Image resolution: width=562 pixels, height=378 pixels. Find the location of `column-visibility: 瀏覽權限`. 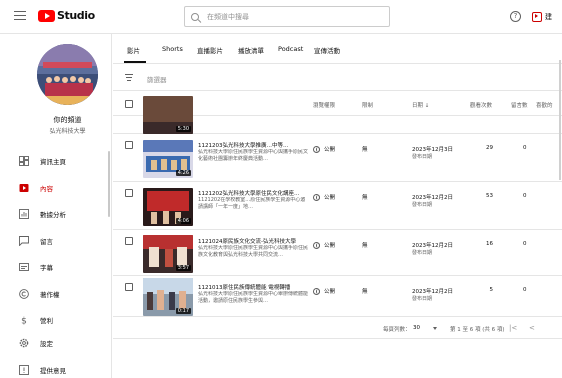

column-visibility: 瀏覽權限 is located at coordinates (324, 105).